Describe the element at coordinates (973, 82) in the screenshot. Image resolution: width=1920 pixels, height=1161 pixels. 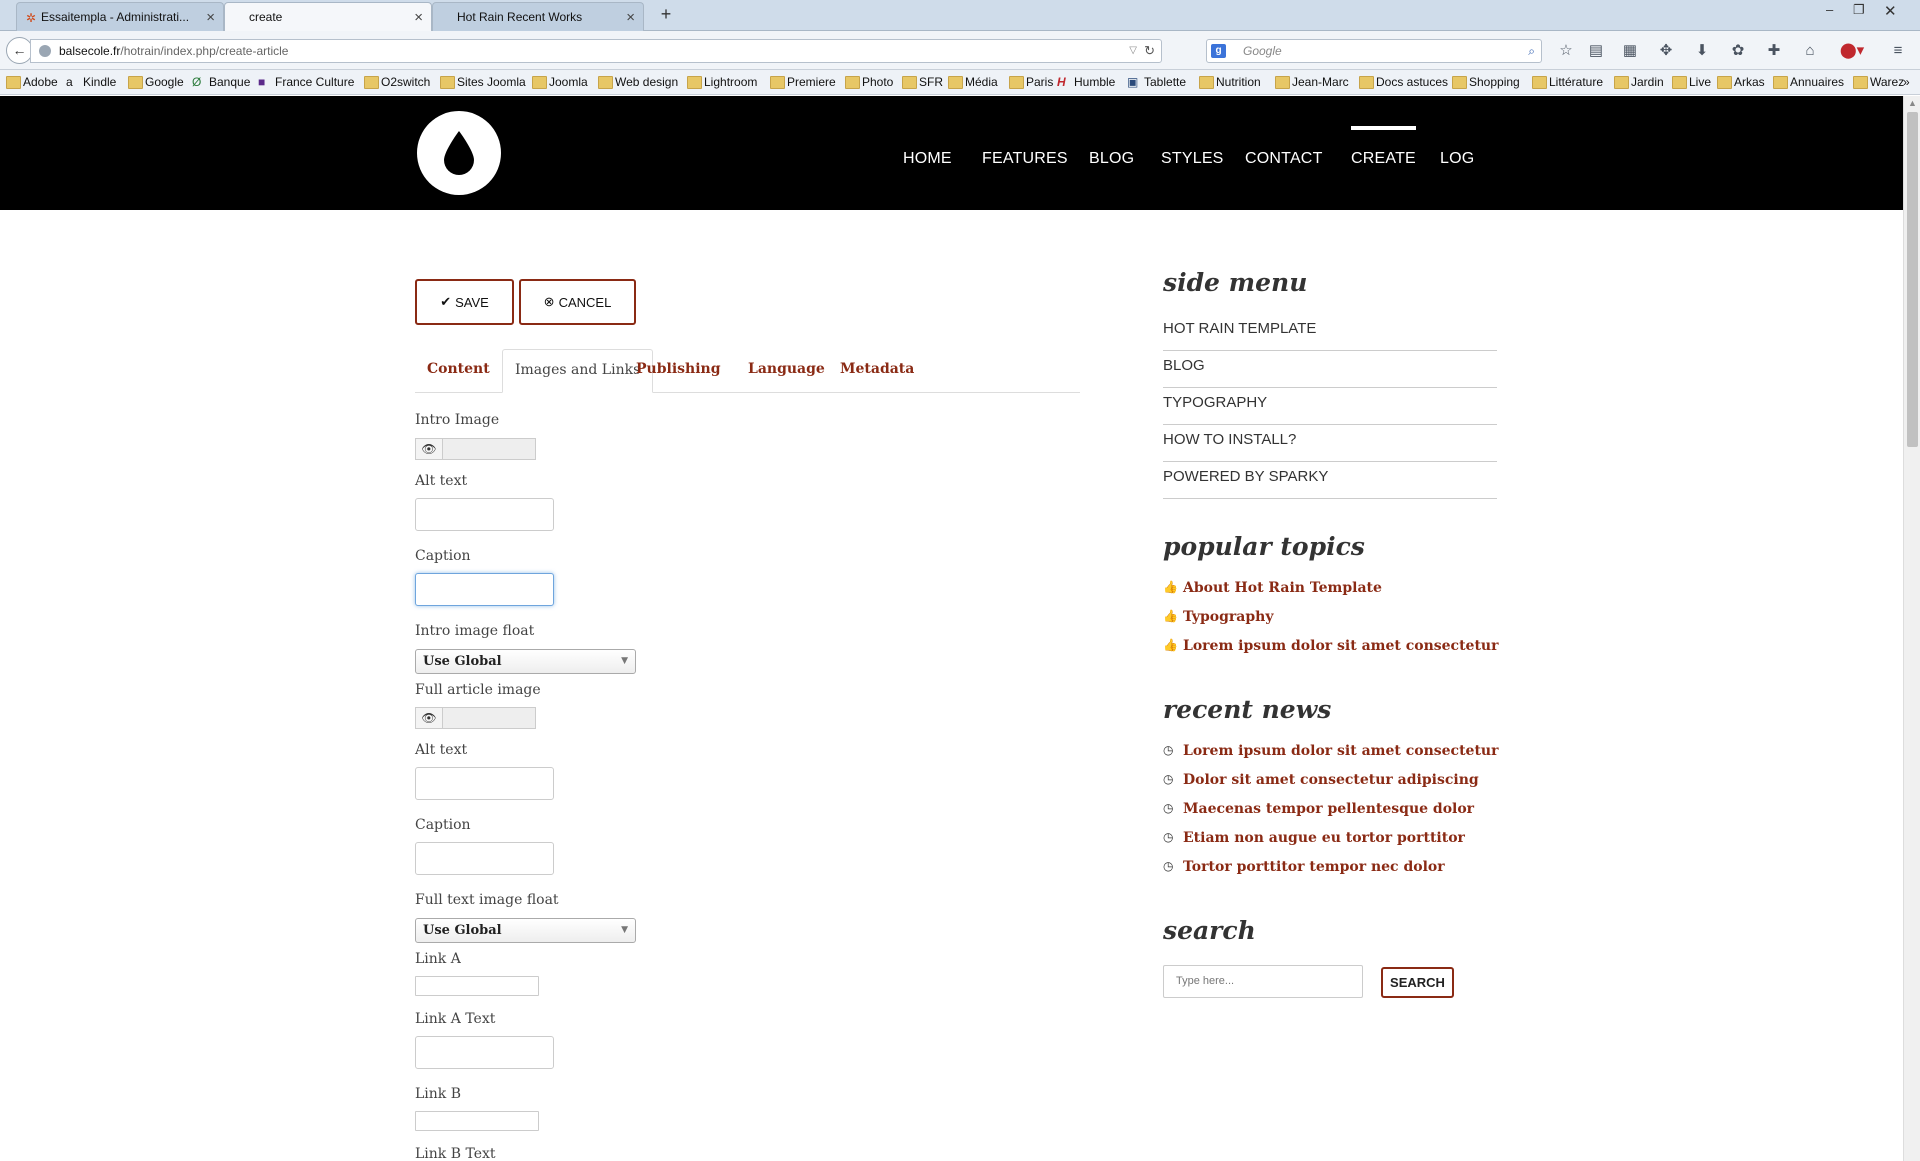
I see `bookmark-item: Média` at that location.